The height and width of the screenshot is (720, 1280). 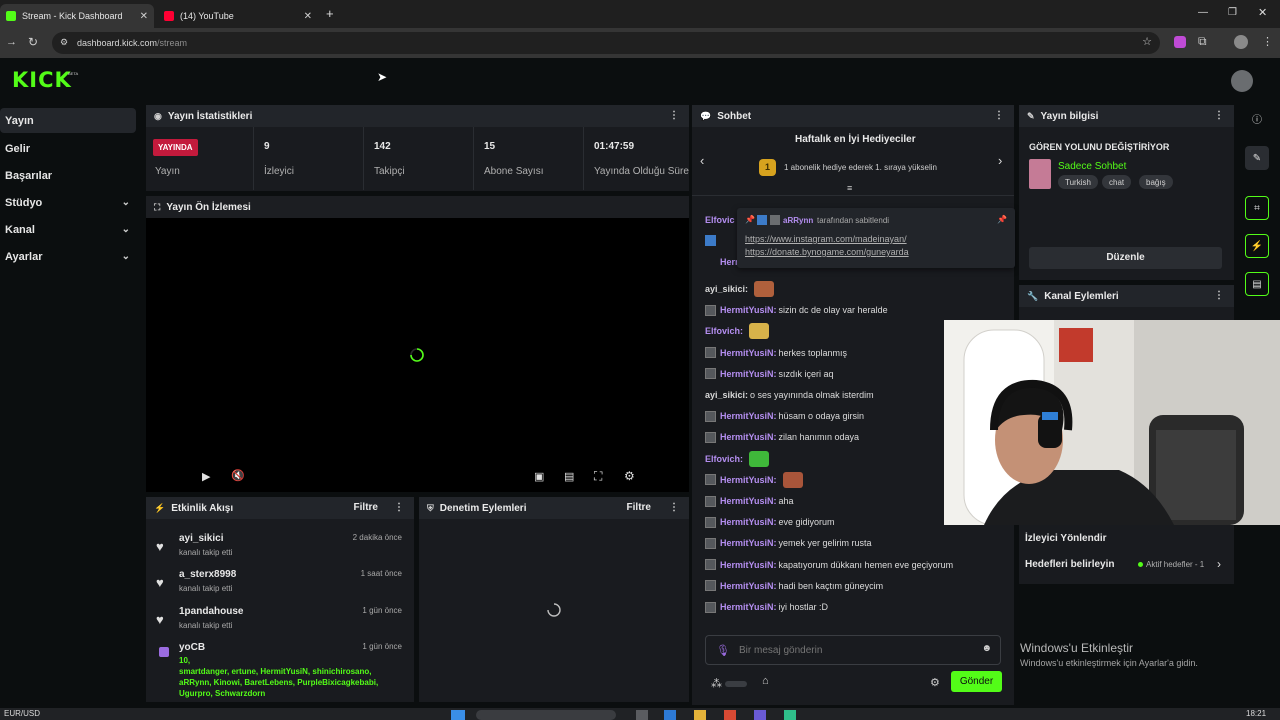 What do you see at coordinates (569, 476) in the screenshot?
I see `theater-mode-icon: ▤` at bounding box center [569, 476].